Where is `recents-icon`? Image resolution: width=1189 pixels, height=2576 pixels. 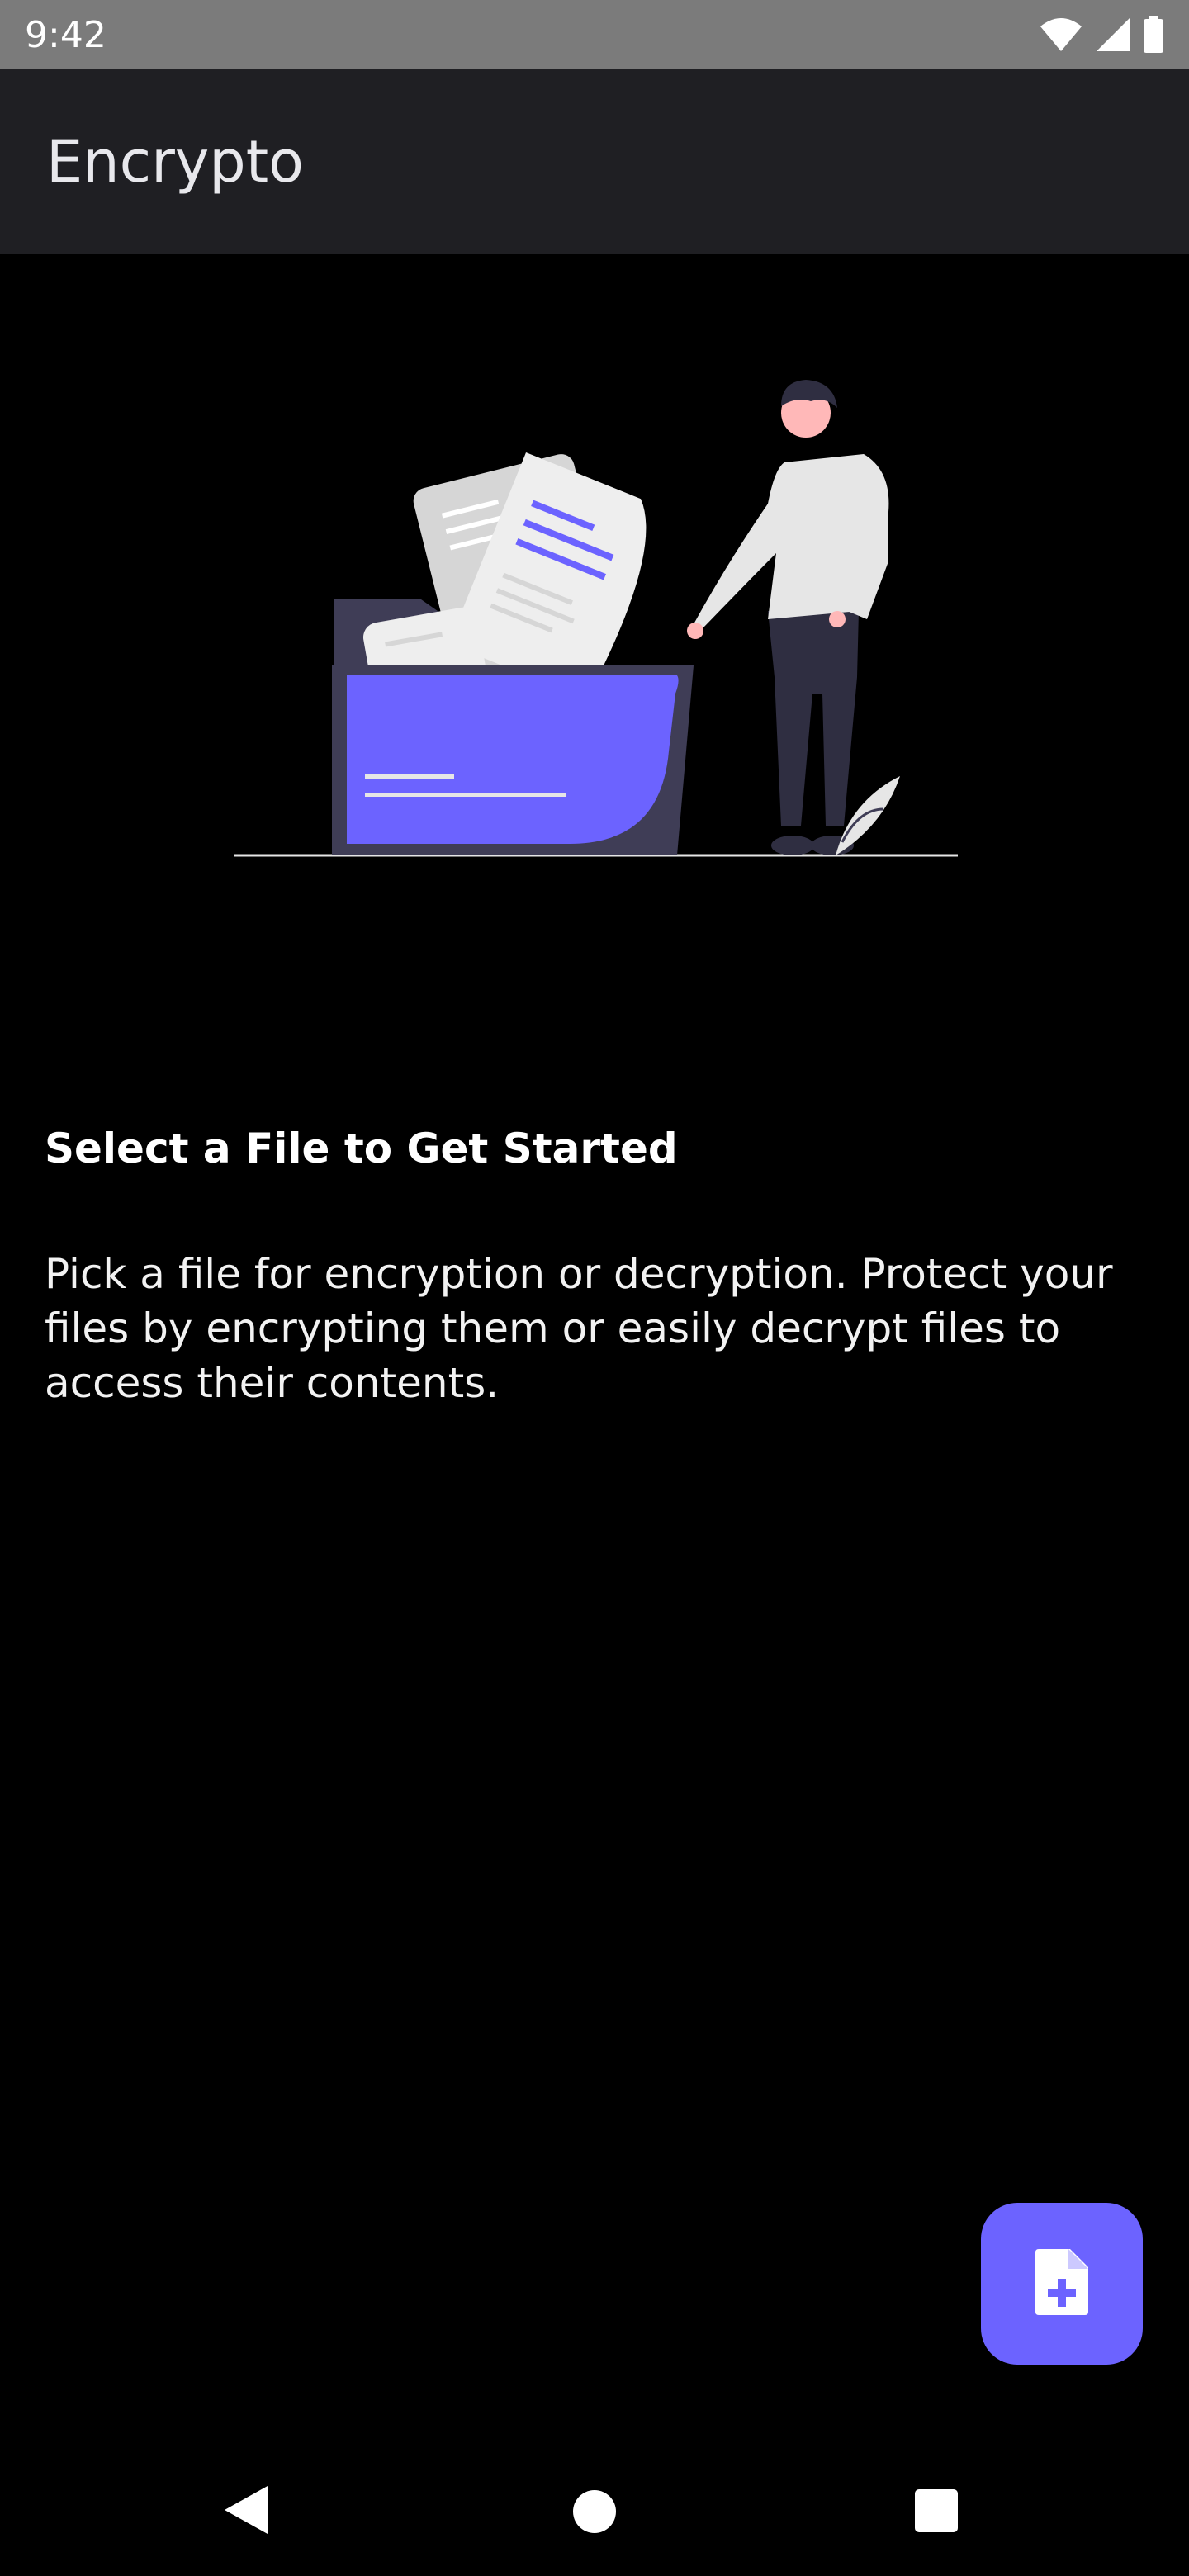
recents-icon is located at coordinates (936, 2512).